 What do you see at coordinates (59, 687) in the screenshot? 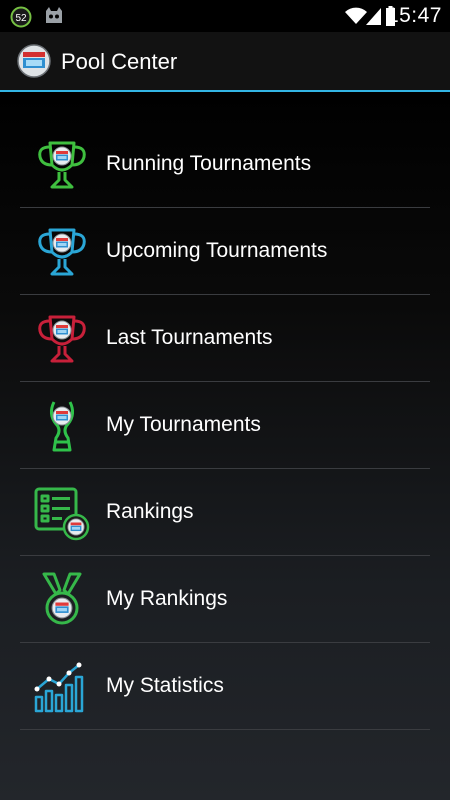
I see `statistics-chart-icon` at bounding box center [59, 687].